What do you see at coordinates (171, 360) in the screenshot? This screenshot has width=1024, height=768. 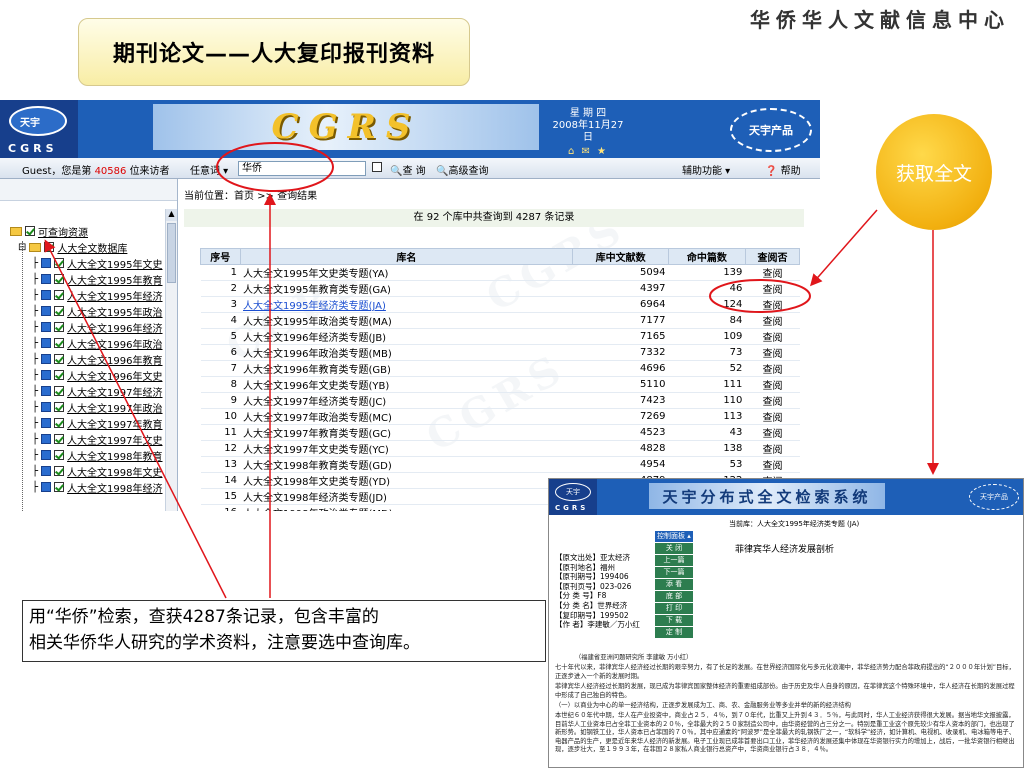 I see `tree-scrollbar: ▲` at bounding box center [171, 360].